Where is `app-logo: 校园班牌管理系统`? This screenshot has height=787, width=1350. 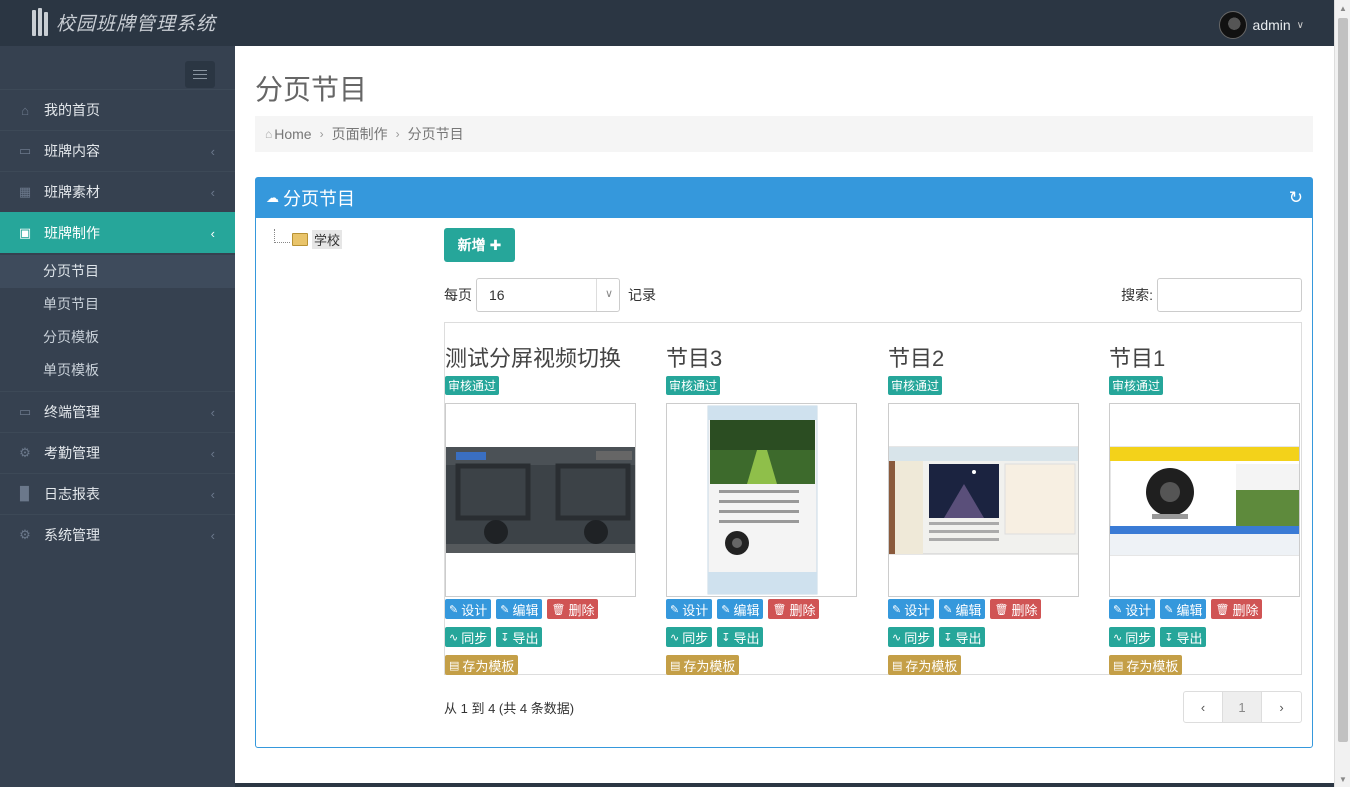 app-logo: 校园班牌管理系统 is located at coordinates (123, 22).